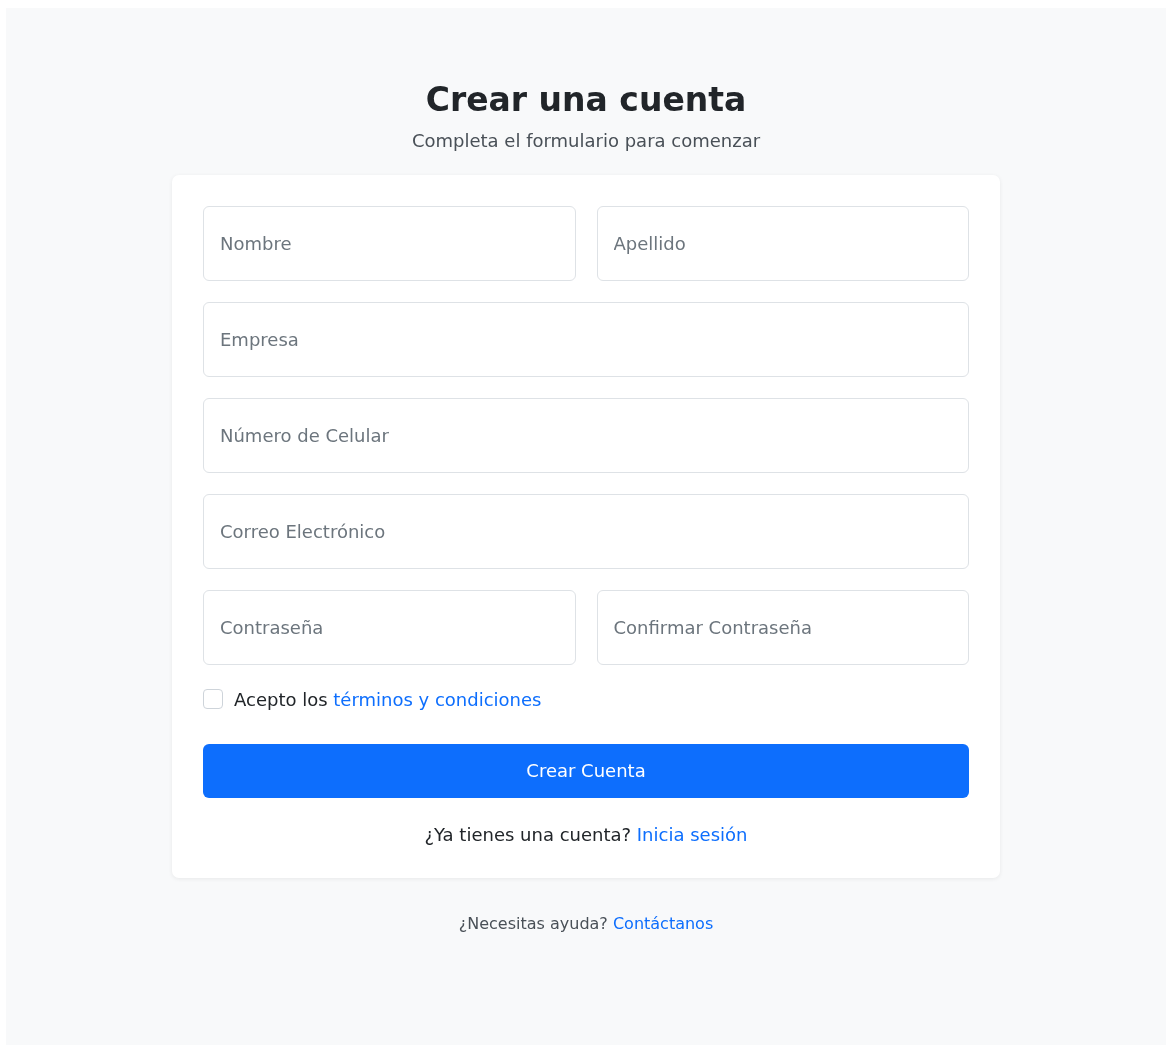 The height and width of the screenshot is (1049, 1172). I want to click on text-field: Correo Electrónico, so click(586, 531).